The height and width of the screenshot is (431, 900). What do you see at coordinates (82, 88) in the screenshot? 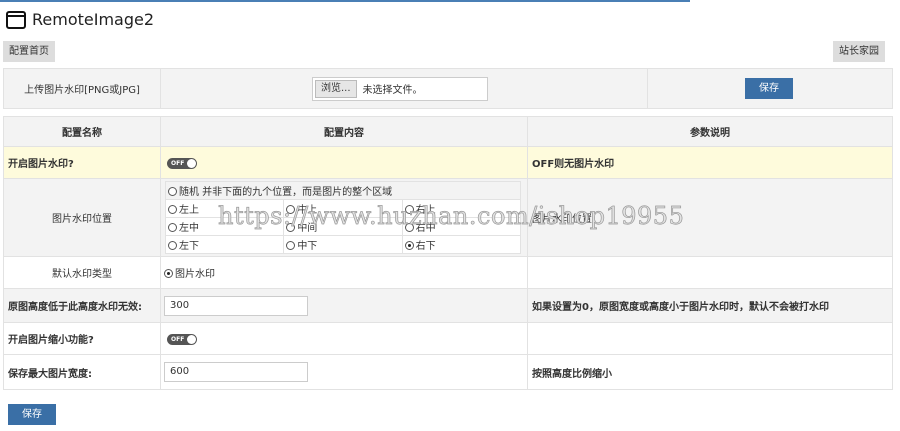
I see `upload-label: 上传图片水印[PNG或JPG]` at bounding box center [82, 88].